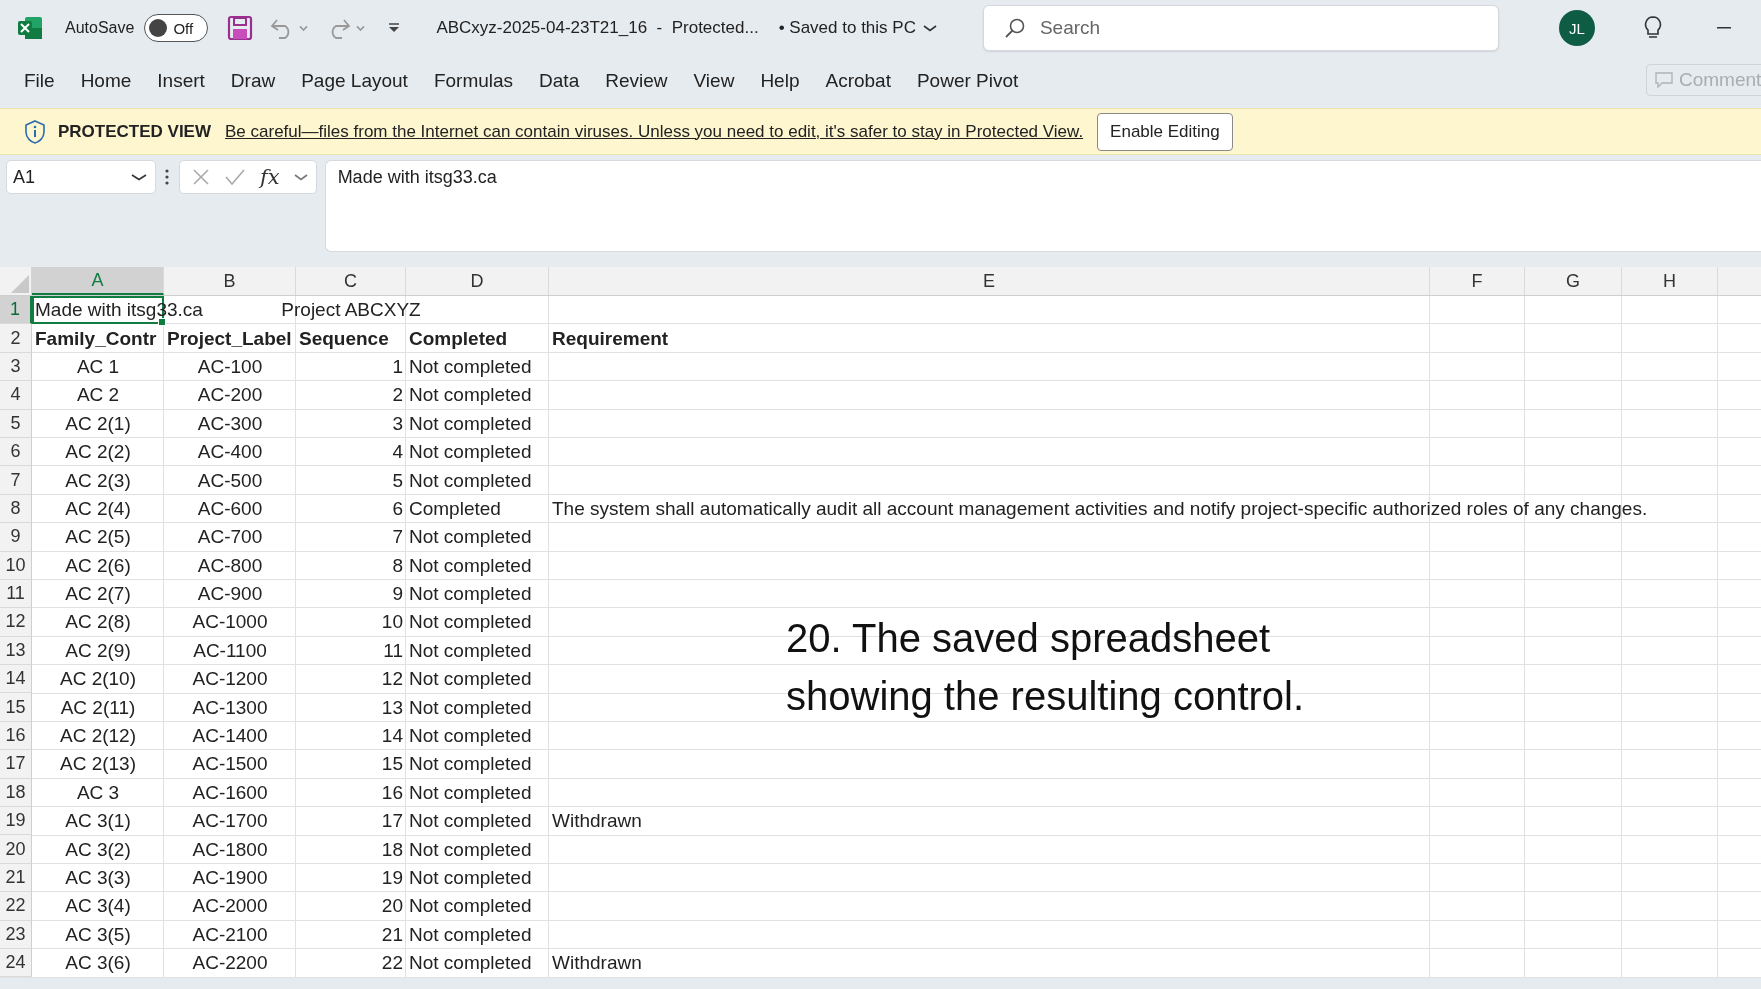  Describe the element at coordinates (230, 821) in the screenshot. I see `cell-text: AC-1700` at that location.